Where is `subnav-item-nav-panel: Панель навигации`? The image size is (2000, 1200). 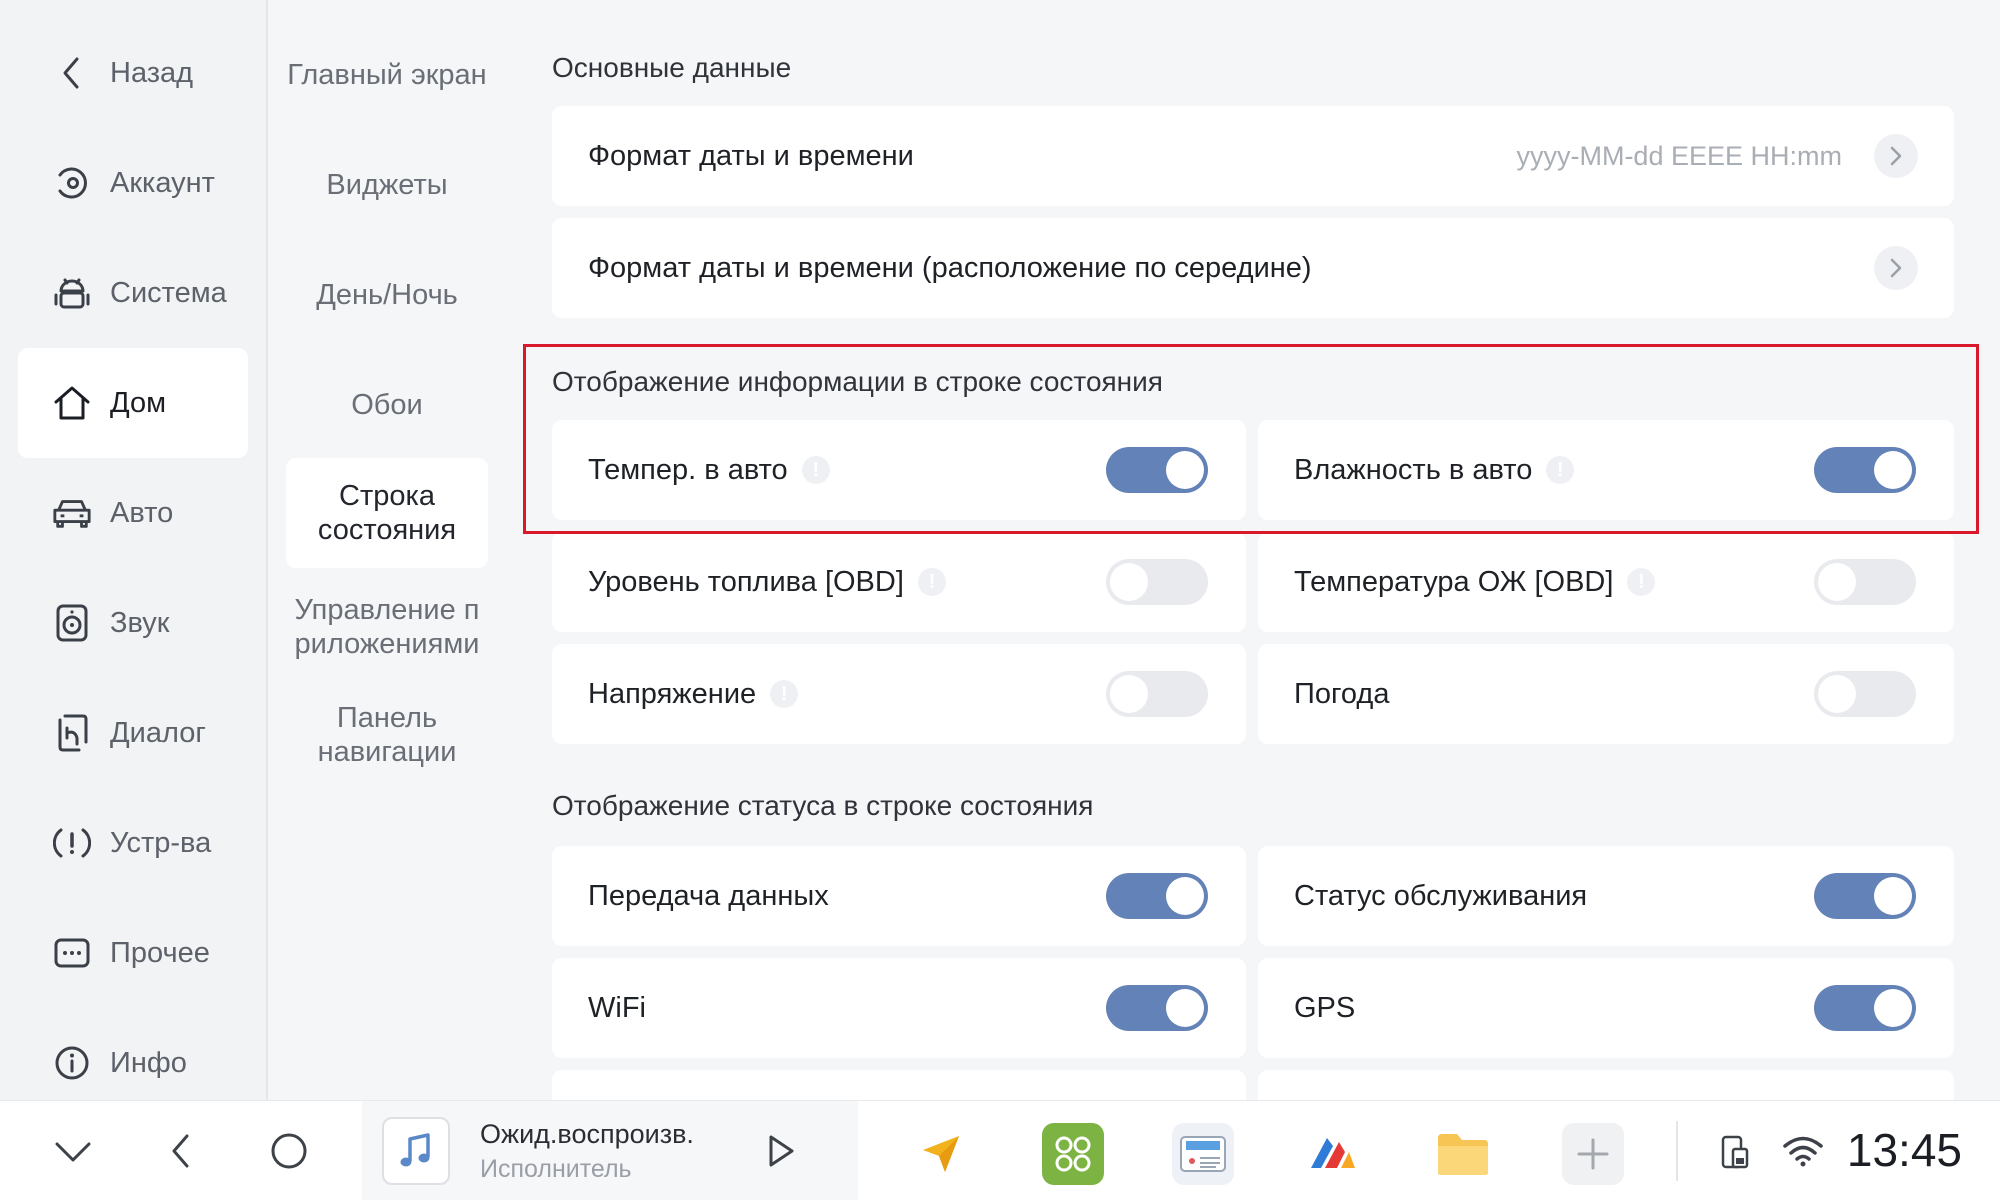 subnav-item-nav-panel: Панель навигации is located at coordinates (387, 735).